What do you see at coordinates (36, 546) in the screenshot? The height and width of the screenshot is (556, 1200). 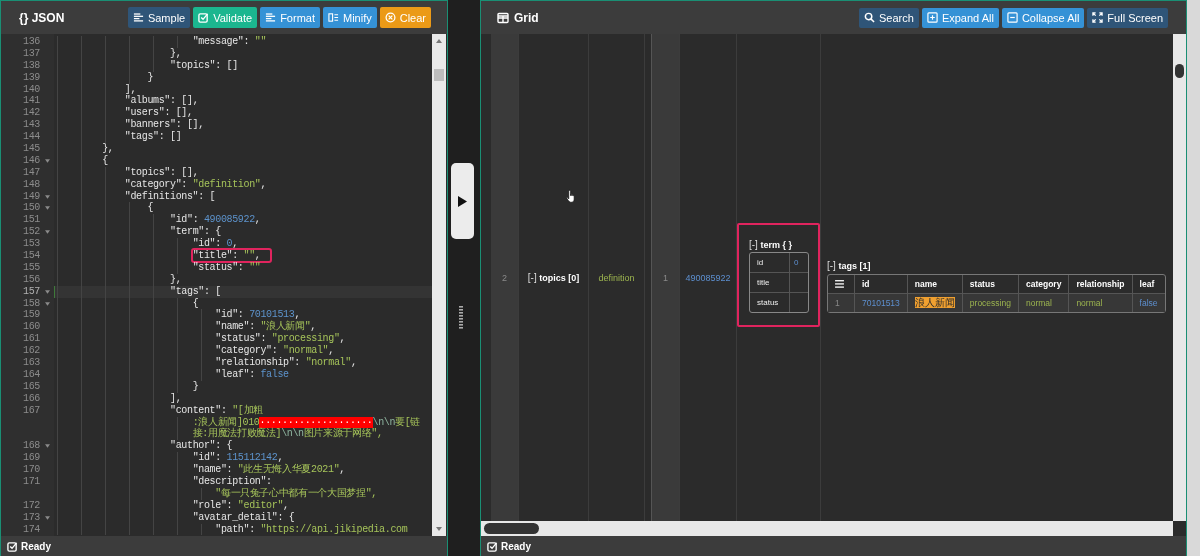 I see `status-text: Ready` at bounding box center [36, 546].